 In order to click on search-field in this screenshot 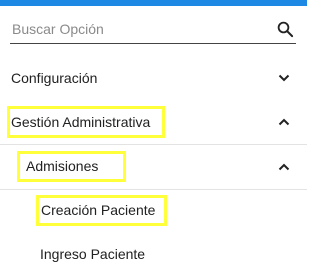, I will do `click(153, 30)`.